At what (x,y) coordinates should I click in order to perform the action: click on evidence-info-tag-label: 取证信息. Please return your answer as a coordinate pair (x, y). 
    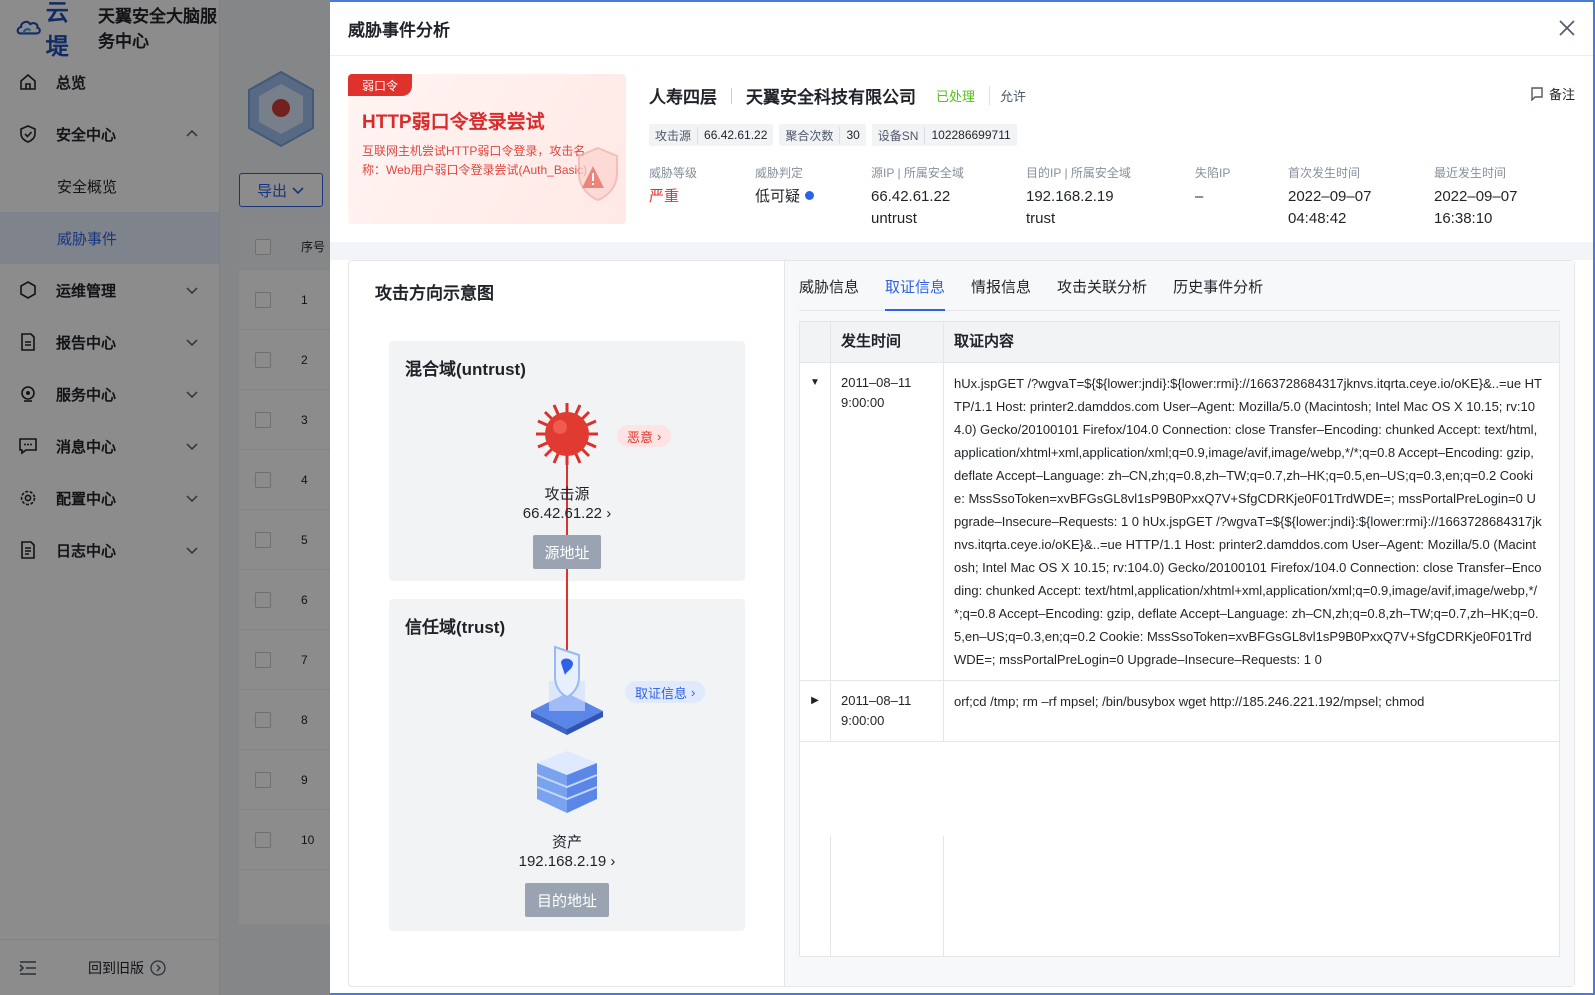
    Looking at the image, I should click on (661, 693).